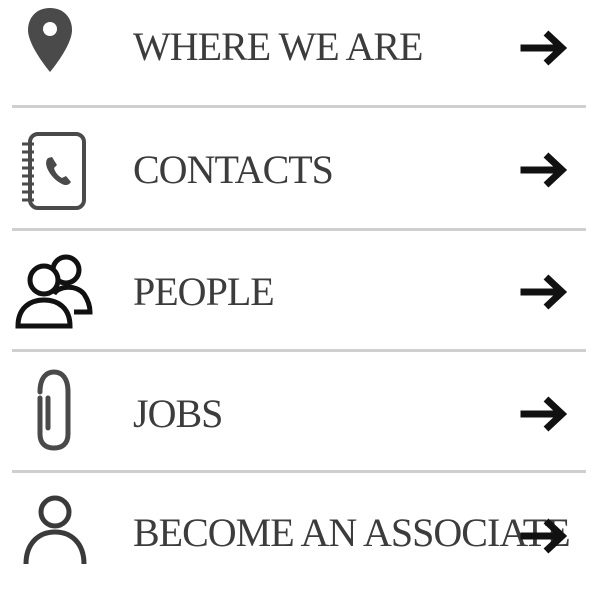  I want to click on paperclip-icon, so click(70, 413).